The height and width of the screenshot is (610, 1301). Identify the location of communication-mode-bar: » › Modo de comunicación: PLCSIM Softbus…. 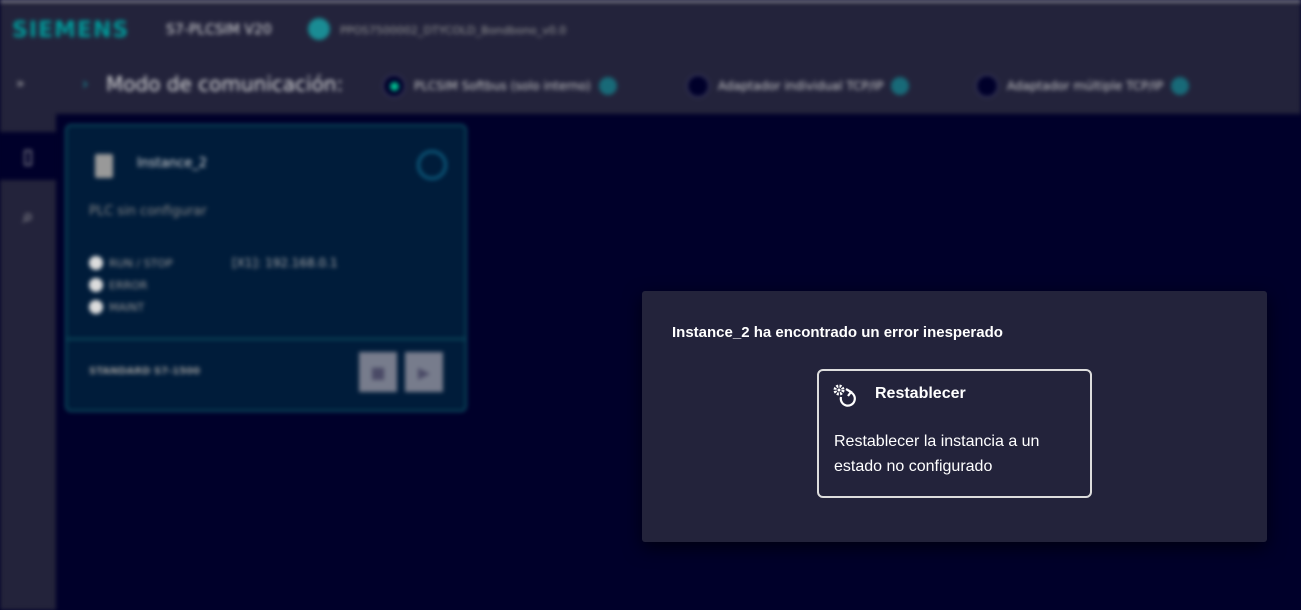
(650, 87).